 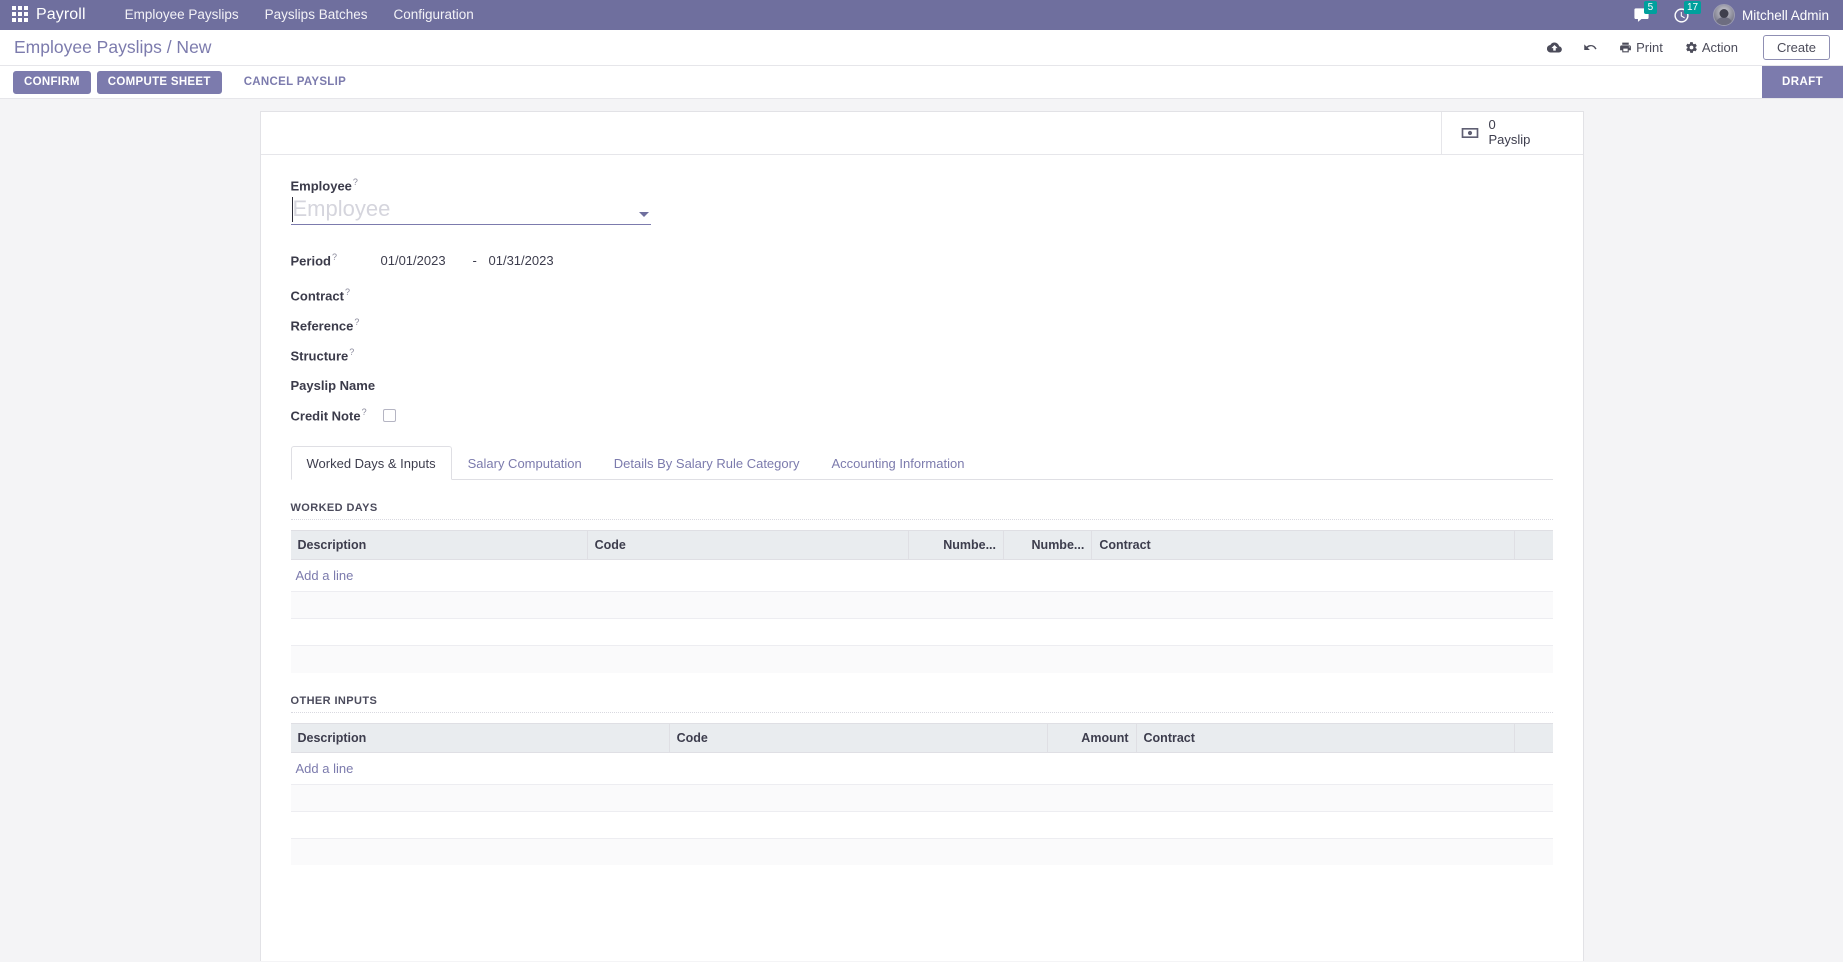 I want to click on field-employee: Employee?, so click(x=921, y=201).